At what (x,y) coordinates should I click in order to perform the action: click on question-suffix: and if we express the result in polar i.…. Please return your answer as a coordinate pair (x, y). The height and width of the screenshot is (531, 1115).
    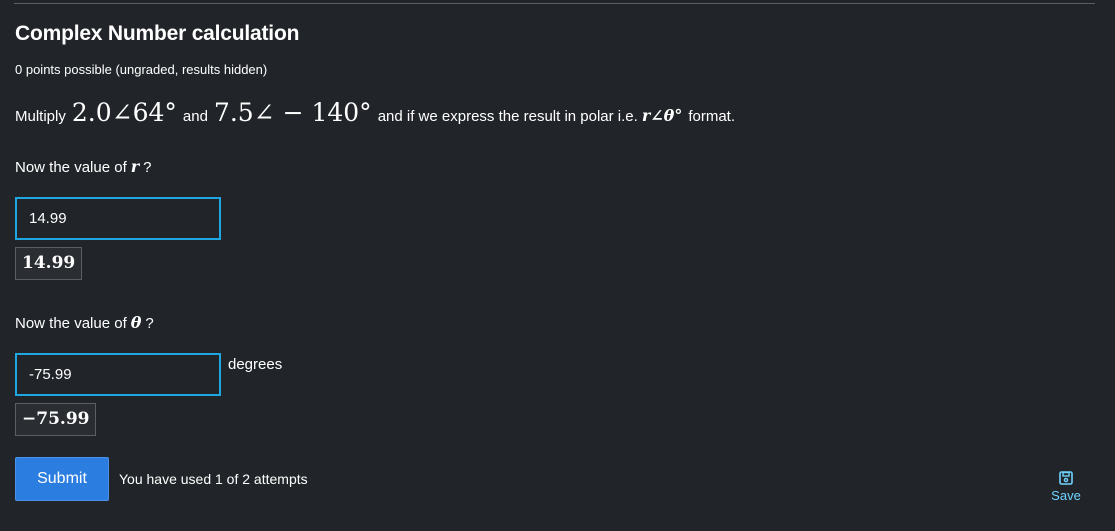
    Looking at the image, I should click on (507, 116).